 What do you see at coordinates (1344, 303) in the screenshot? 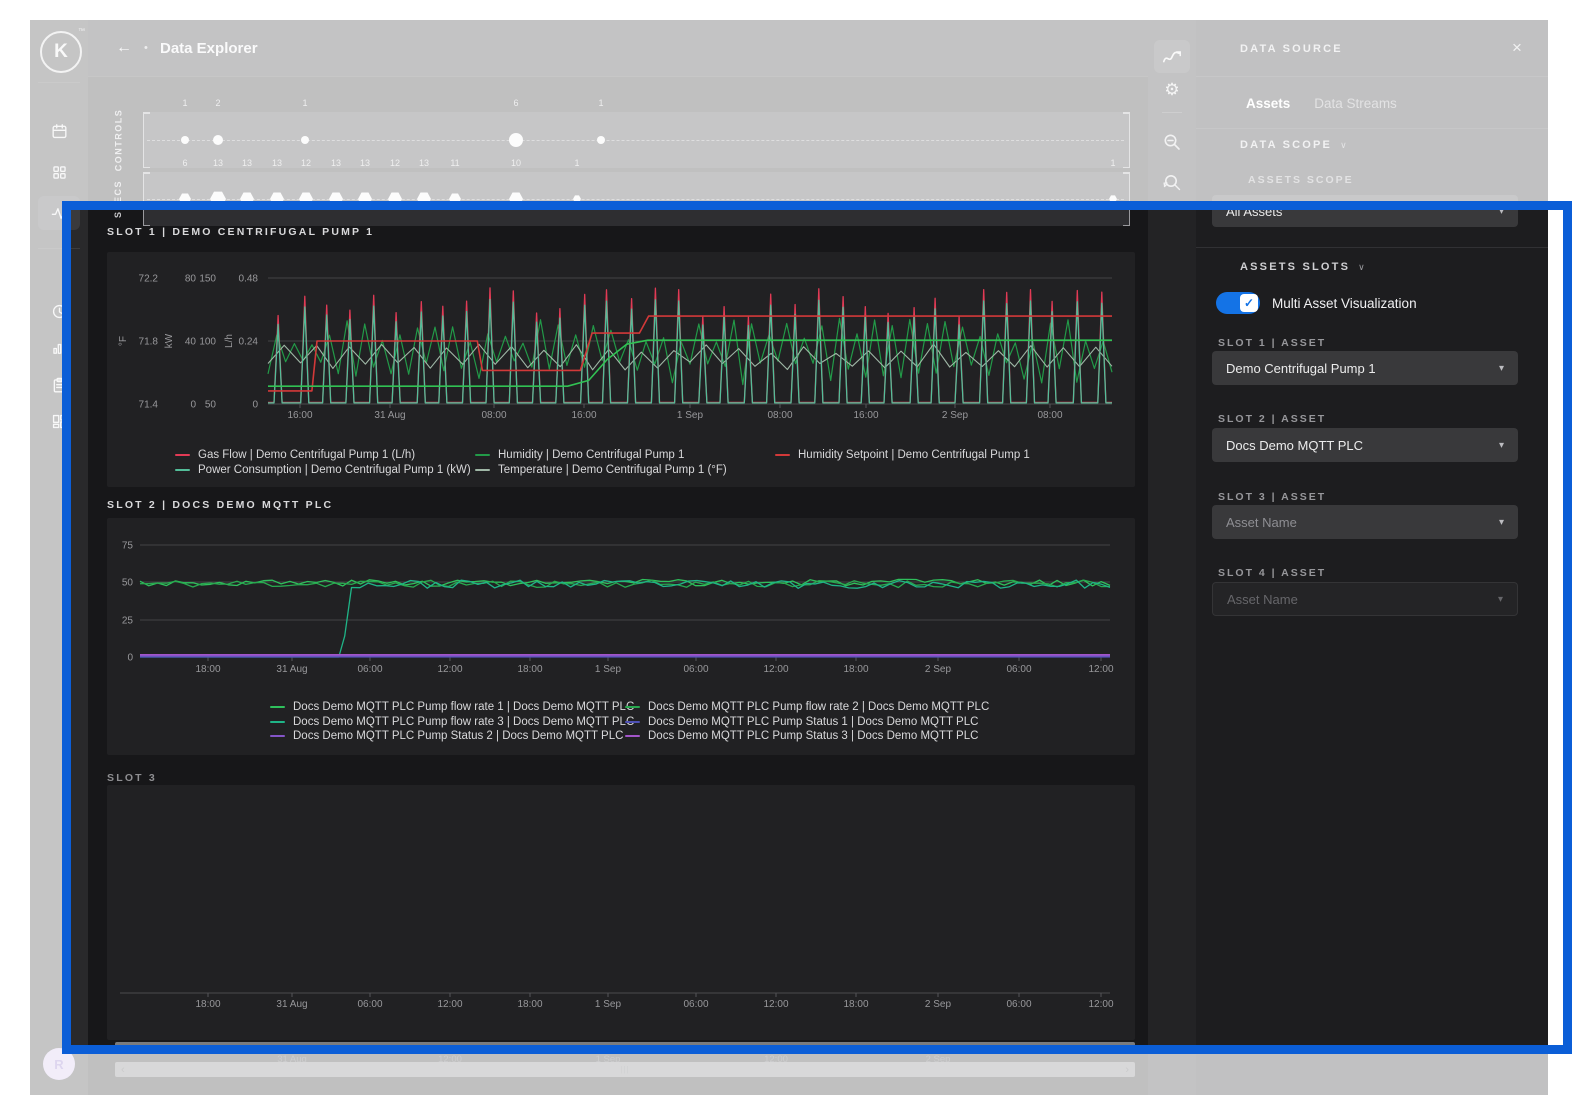
I see `multi-asset-toggle-label: Multi Asset Visualization` at bounding box center [1344, 303].